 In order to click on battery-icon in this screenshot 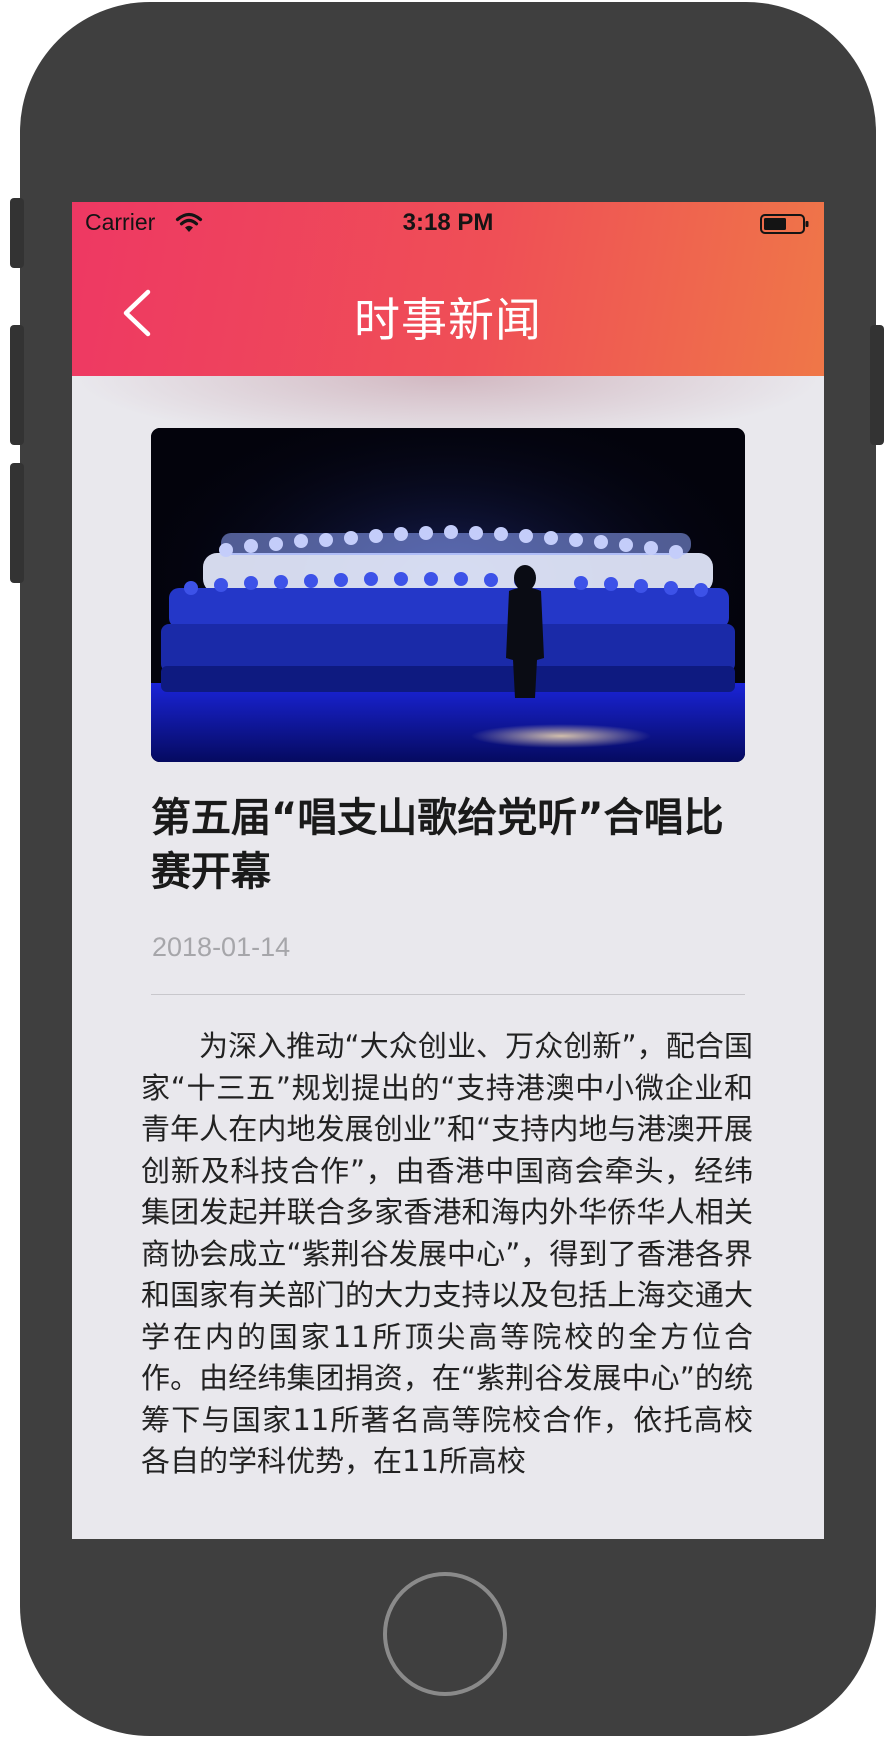, I will do `click(785, 224)`.